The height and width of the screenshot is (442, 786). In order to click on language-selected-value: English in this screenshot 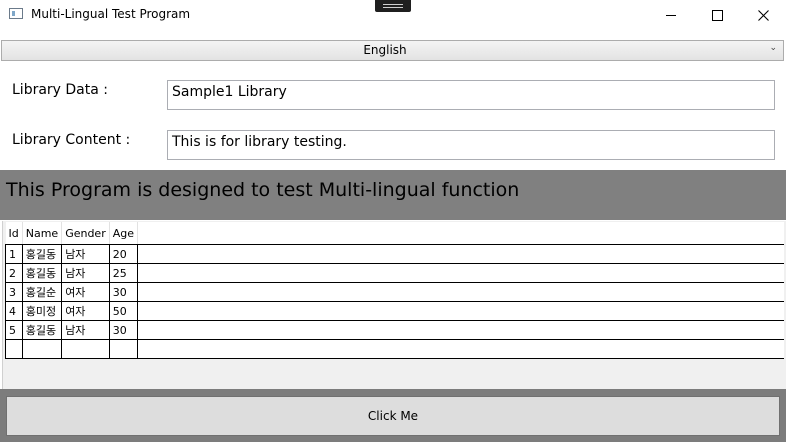, I will do `click(385, 50)`.